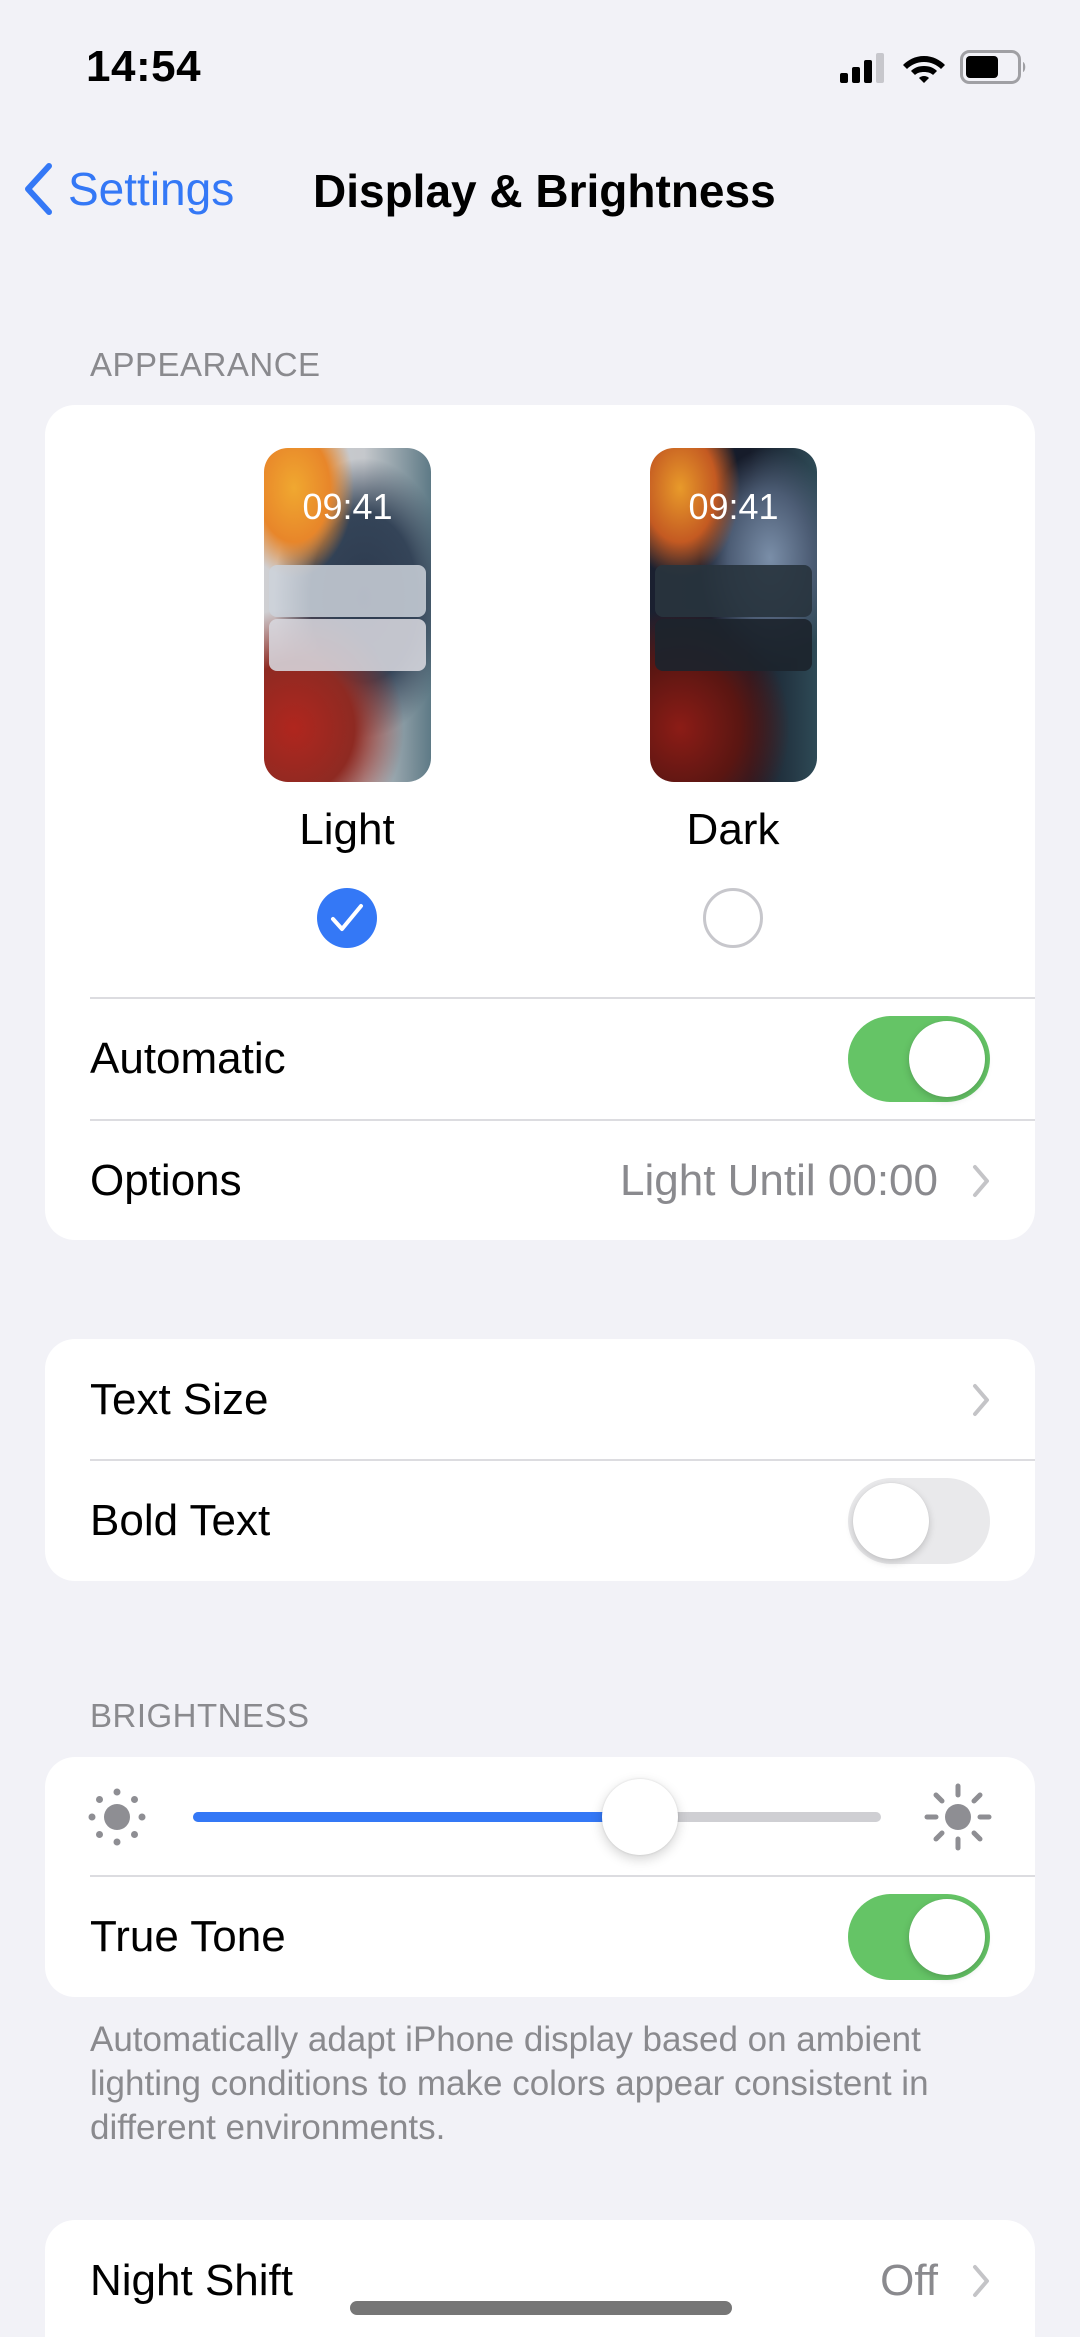 The height and width of the screenshot is (2337, 1080). What do you see at coordinates (166, 1180) in the screenshot?
I see `options-label: Options` at bounding box center [166, 1180].